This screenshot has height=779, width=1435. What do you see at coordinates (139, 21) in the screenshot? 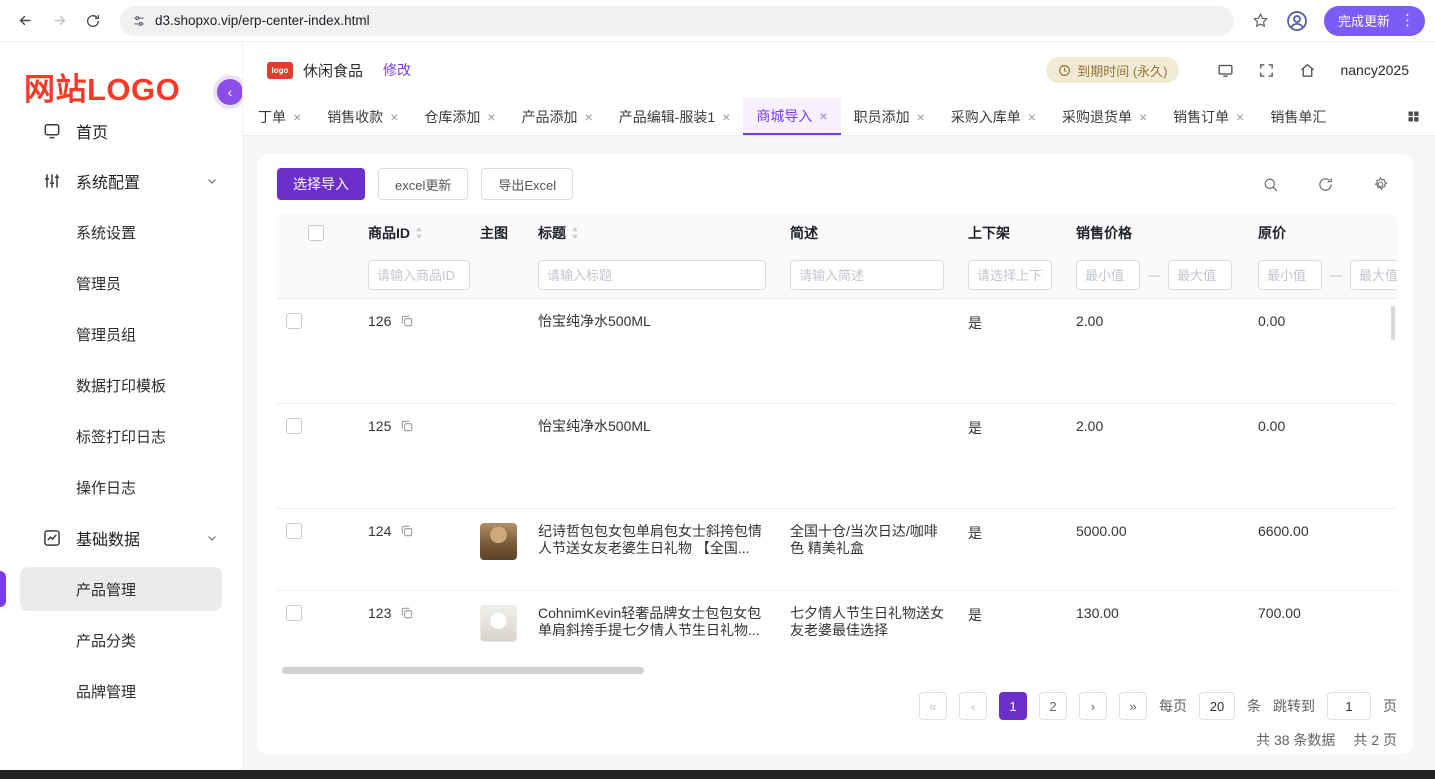
I see `site-settings-icon` at bounding box center [139, 21].